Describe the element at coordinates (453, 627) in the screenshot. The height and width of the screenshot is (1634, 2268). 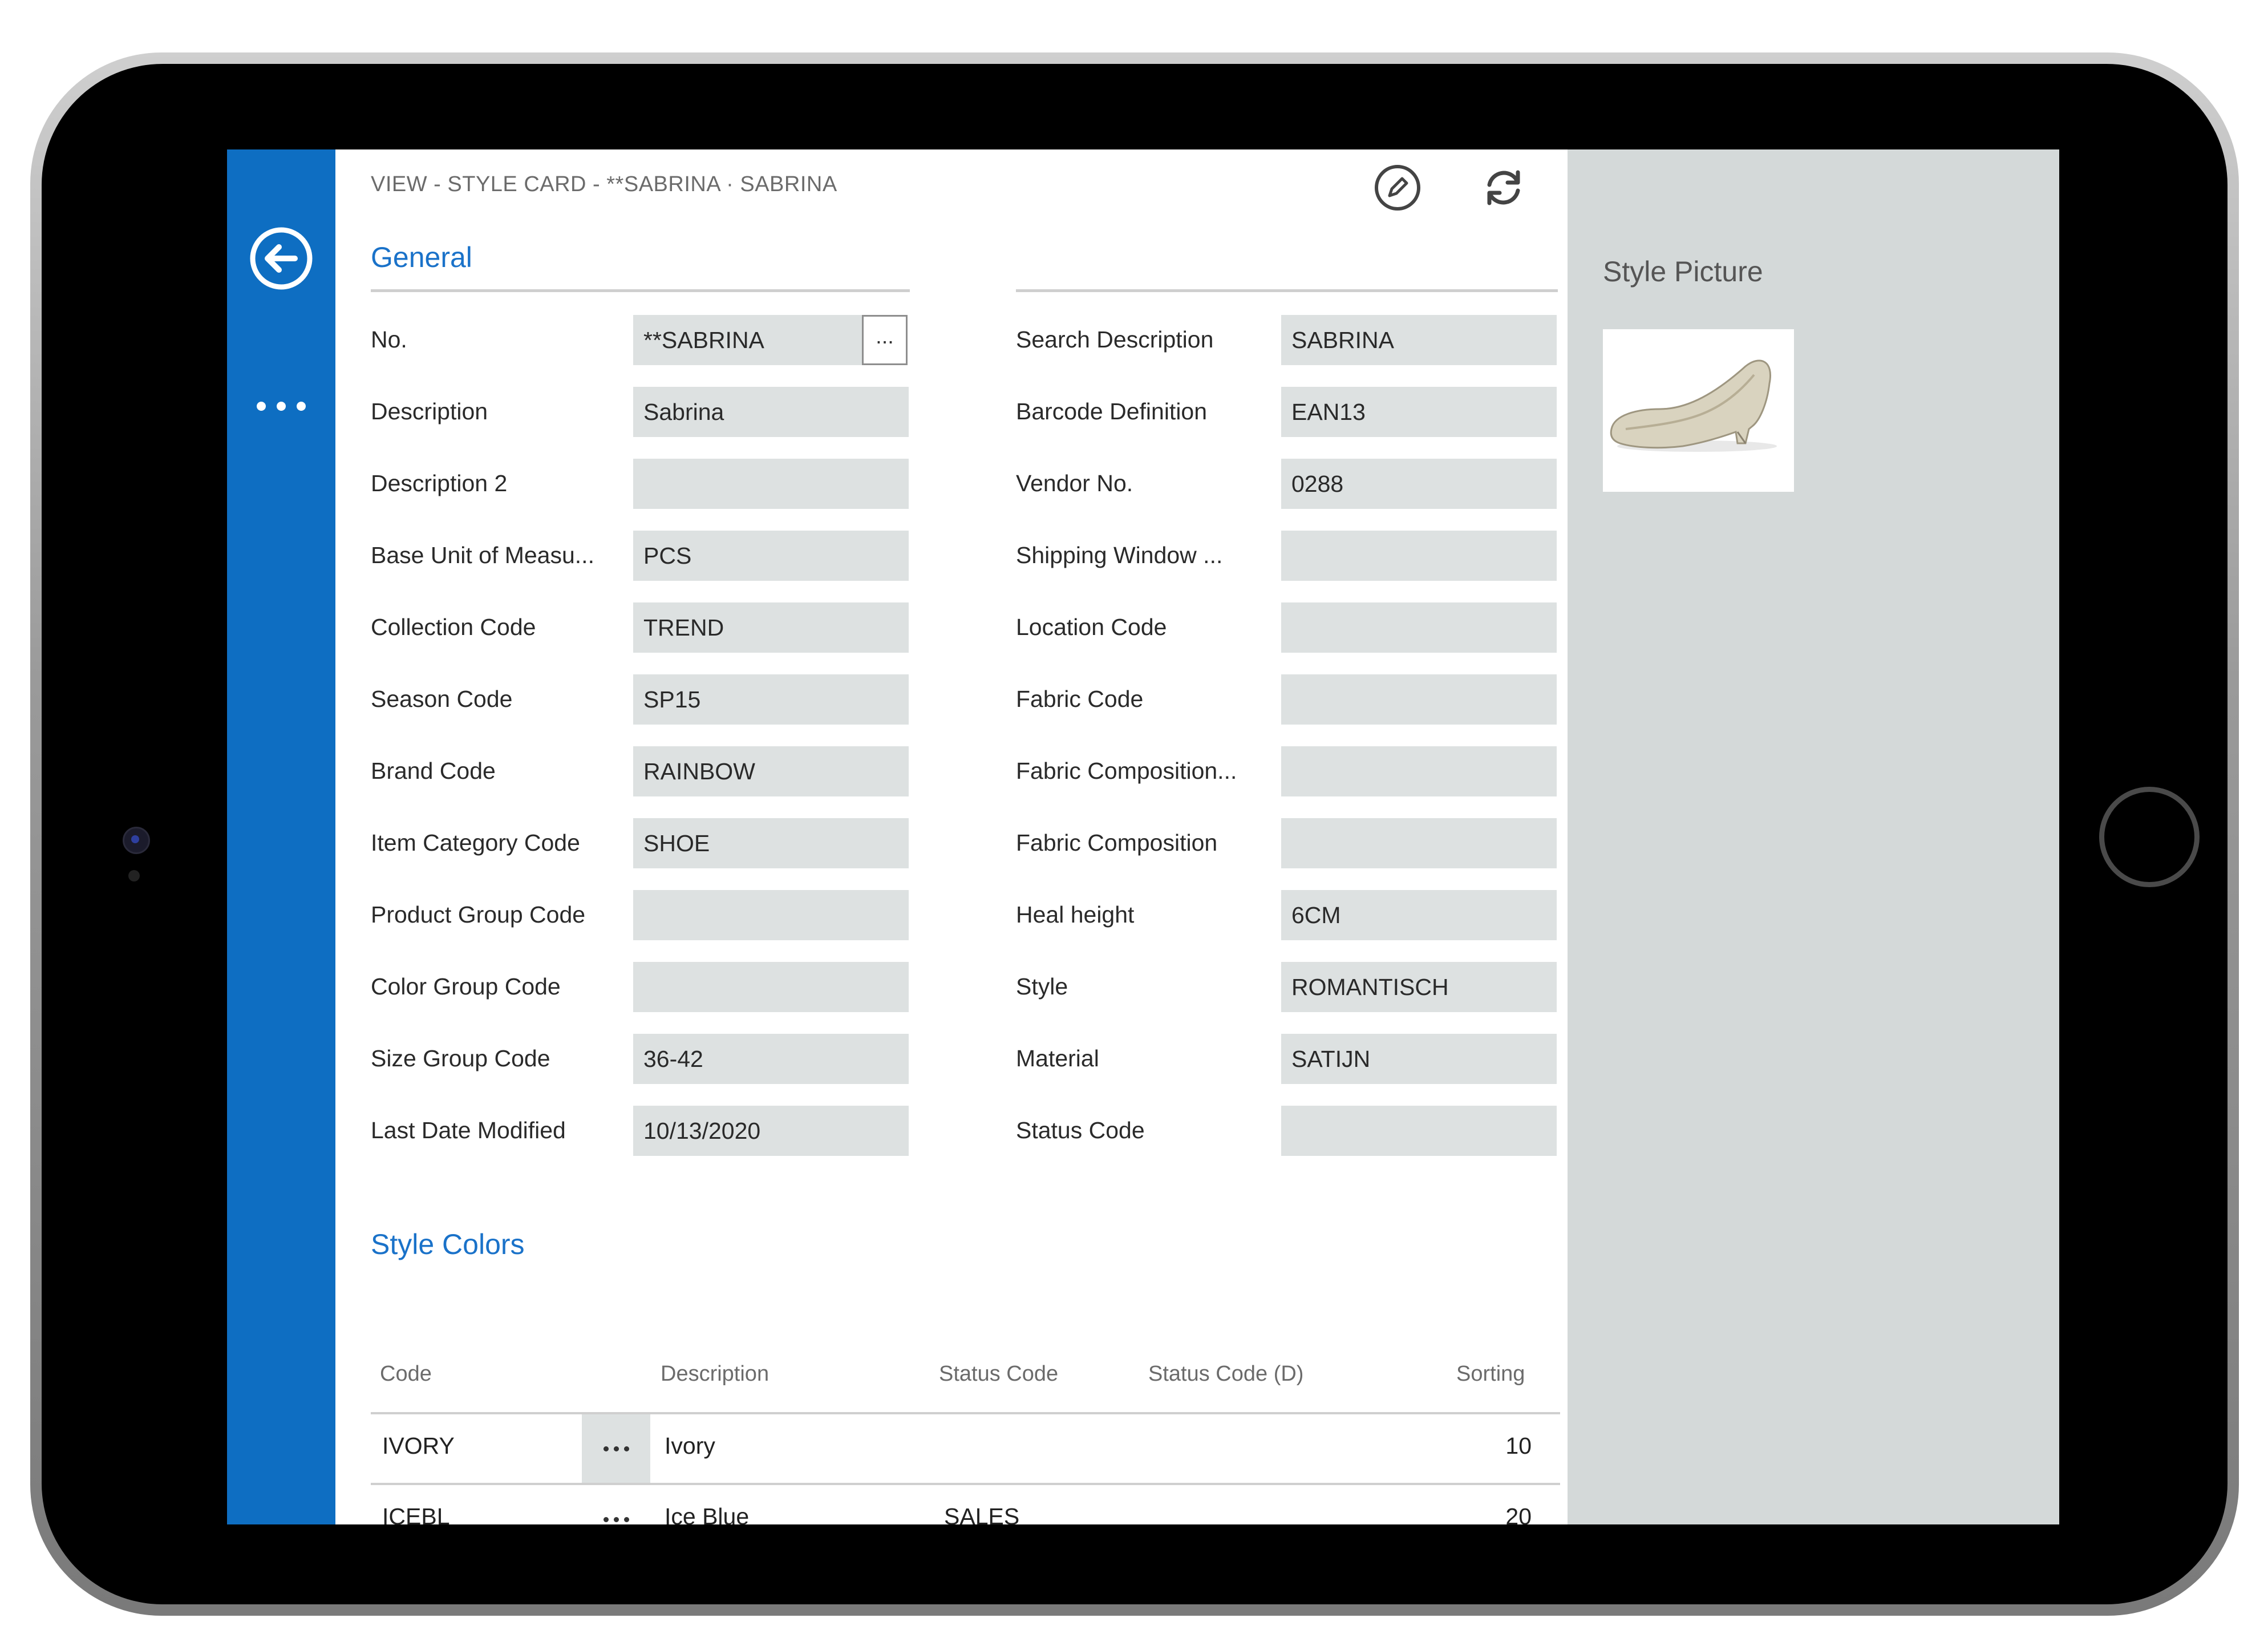
I see `field-label: Collection Code` at that location.